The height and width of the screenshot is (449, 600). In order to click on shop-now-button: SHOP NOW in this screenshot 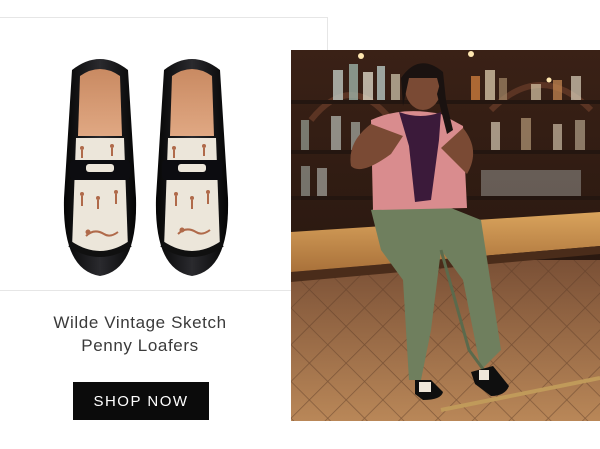, I will do `click(141, 401)`.